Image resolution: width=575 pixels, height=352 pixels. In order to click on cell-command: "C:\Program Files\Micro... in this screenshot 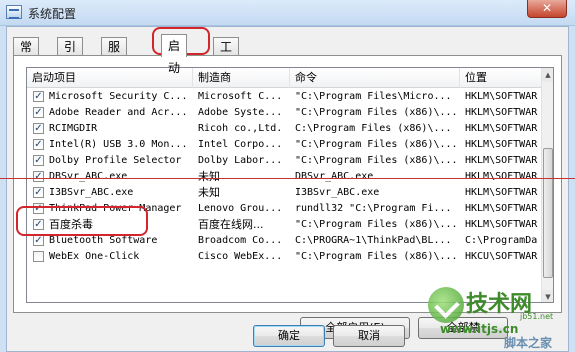, I will do `click(373, 96)`.